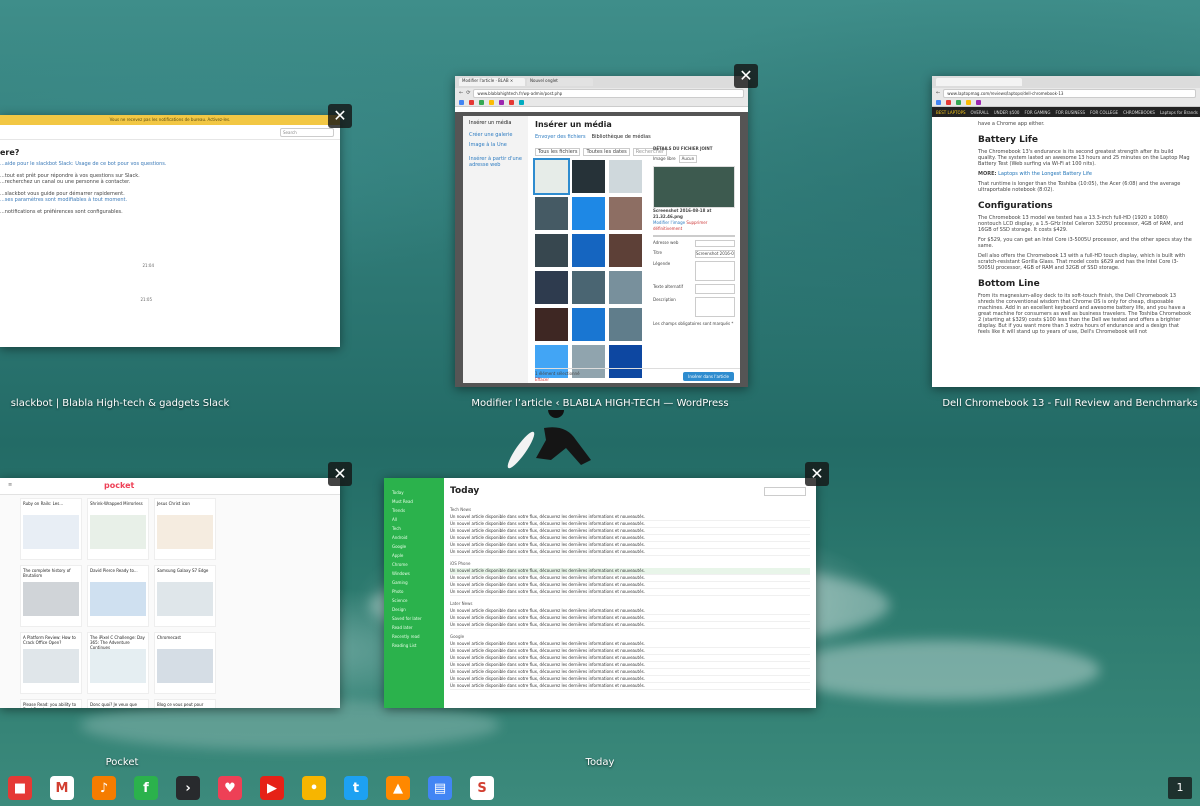  Describe the element at coordinates (1007, 112) in the screenshot. I see `site-nav-item: UNDER $500` at that location.